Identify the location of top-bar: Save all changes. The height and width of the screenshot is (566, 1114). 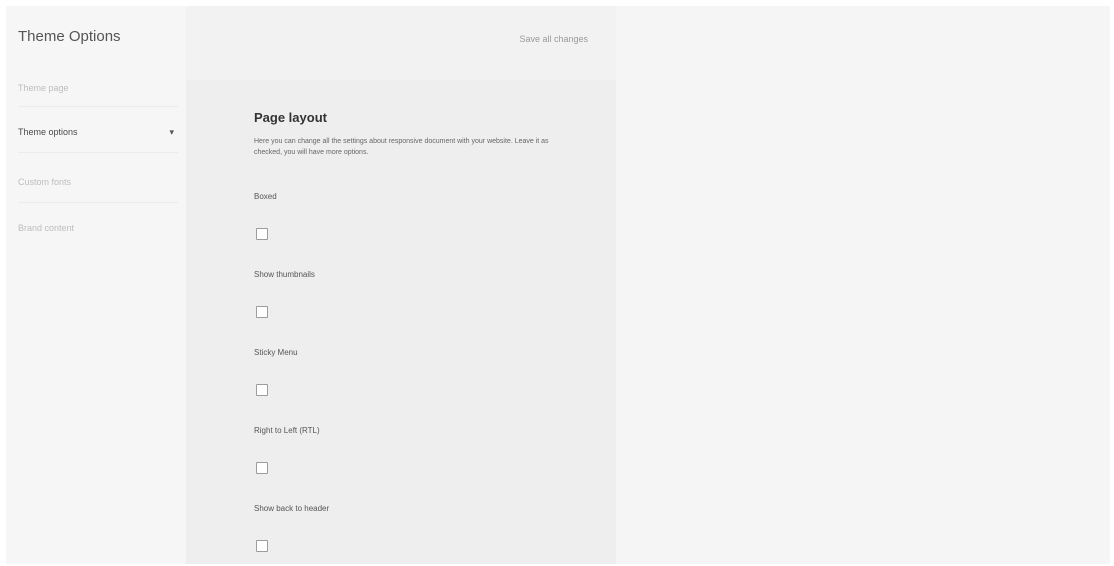
(401, 43).